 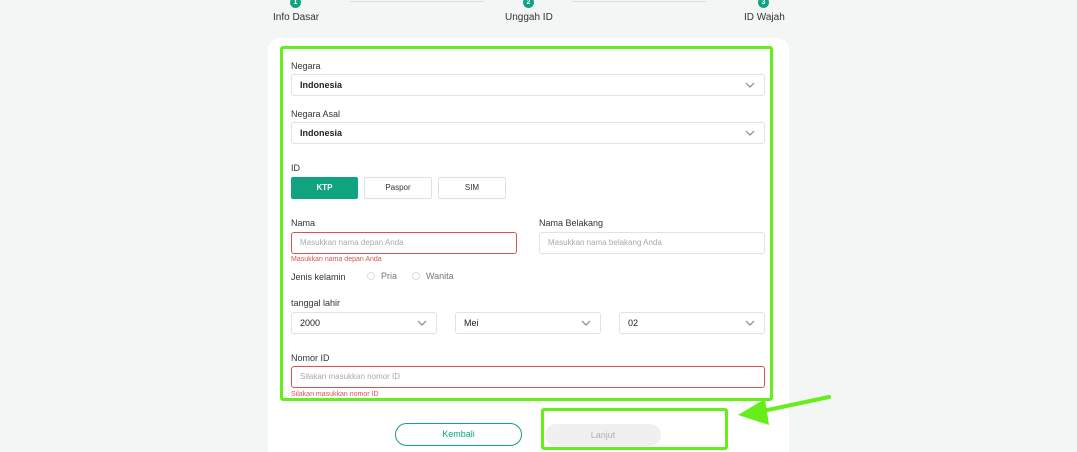 What do you see at coordinates (295, 4) in the screenshot?
I see `step-number-badge: 1` at bounding box center [295, 4].